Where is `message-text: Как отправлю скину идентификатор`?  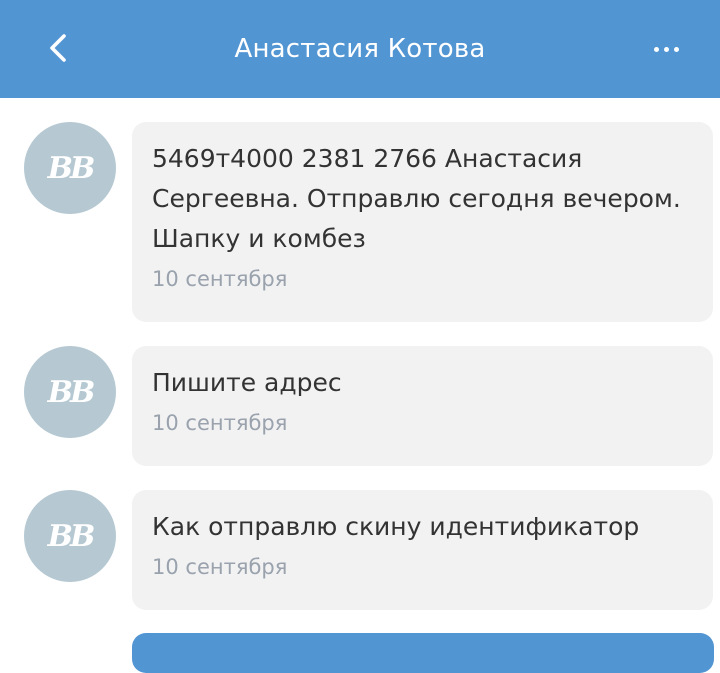 message-text: Как отправлю скину идентификатор is located at coordinates (396, 526).